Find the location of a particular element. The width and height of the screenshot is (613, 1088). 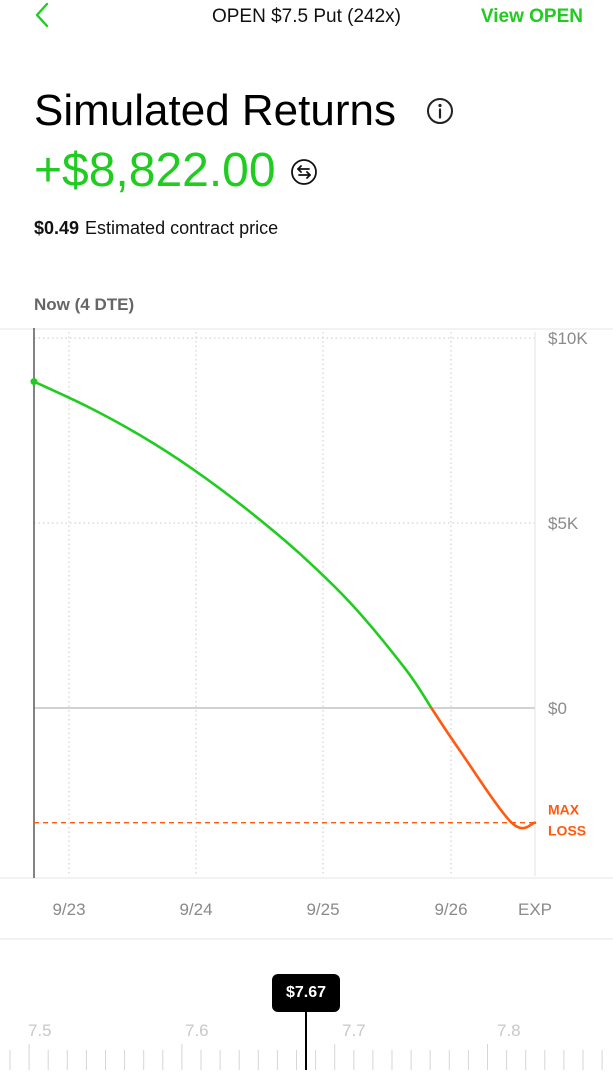

y-tick-label: $10K is located at coordinates (568, 338).